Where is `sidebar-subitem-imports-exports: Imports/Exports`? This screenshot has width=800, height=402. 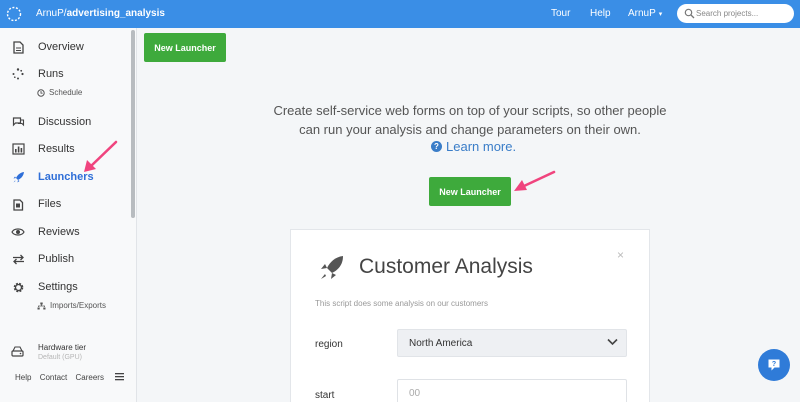
sidebar-subitem-imports-exports: Imports/Exports is located at coordinates (71, 305).